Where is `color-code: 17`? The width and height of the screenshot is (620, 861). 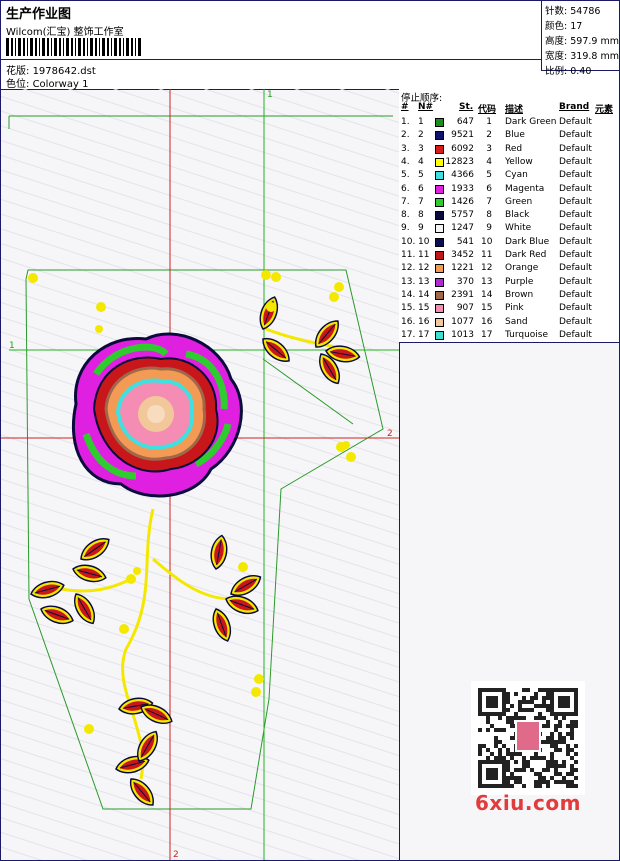 color-code: 17 is located at coordinates (487, 334).